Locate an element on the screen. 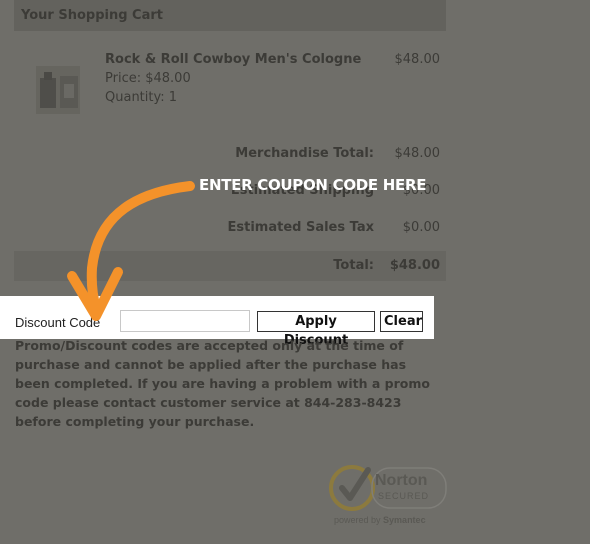 The image size is (590, 544). sales-tax-value: $0.00 is located at coordinates (421, 227).